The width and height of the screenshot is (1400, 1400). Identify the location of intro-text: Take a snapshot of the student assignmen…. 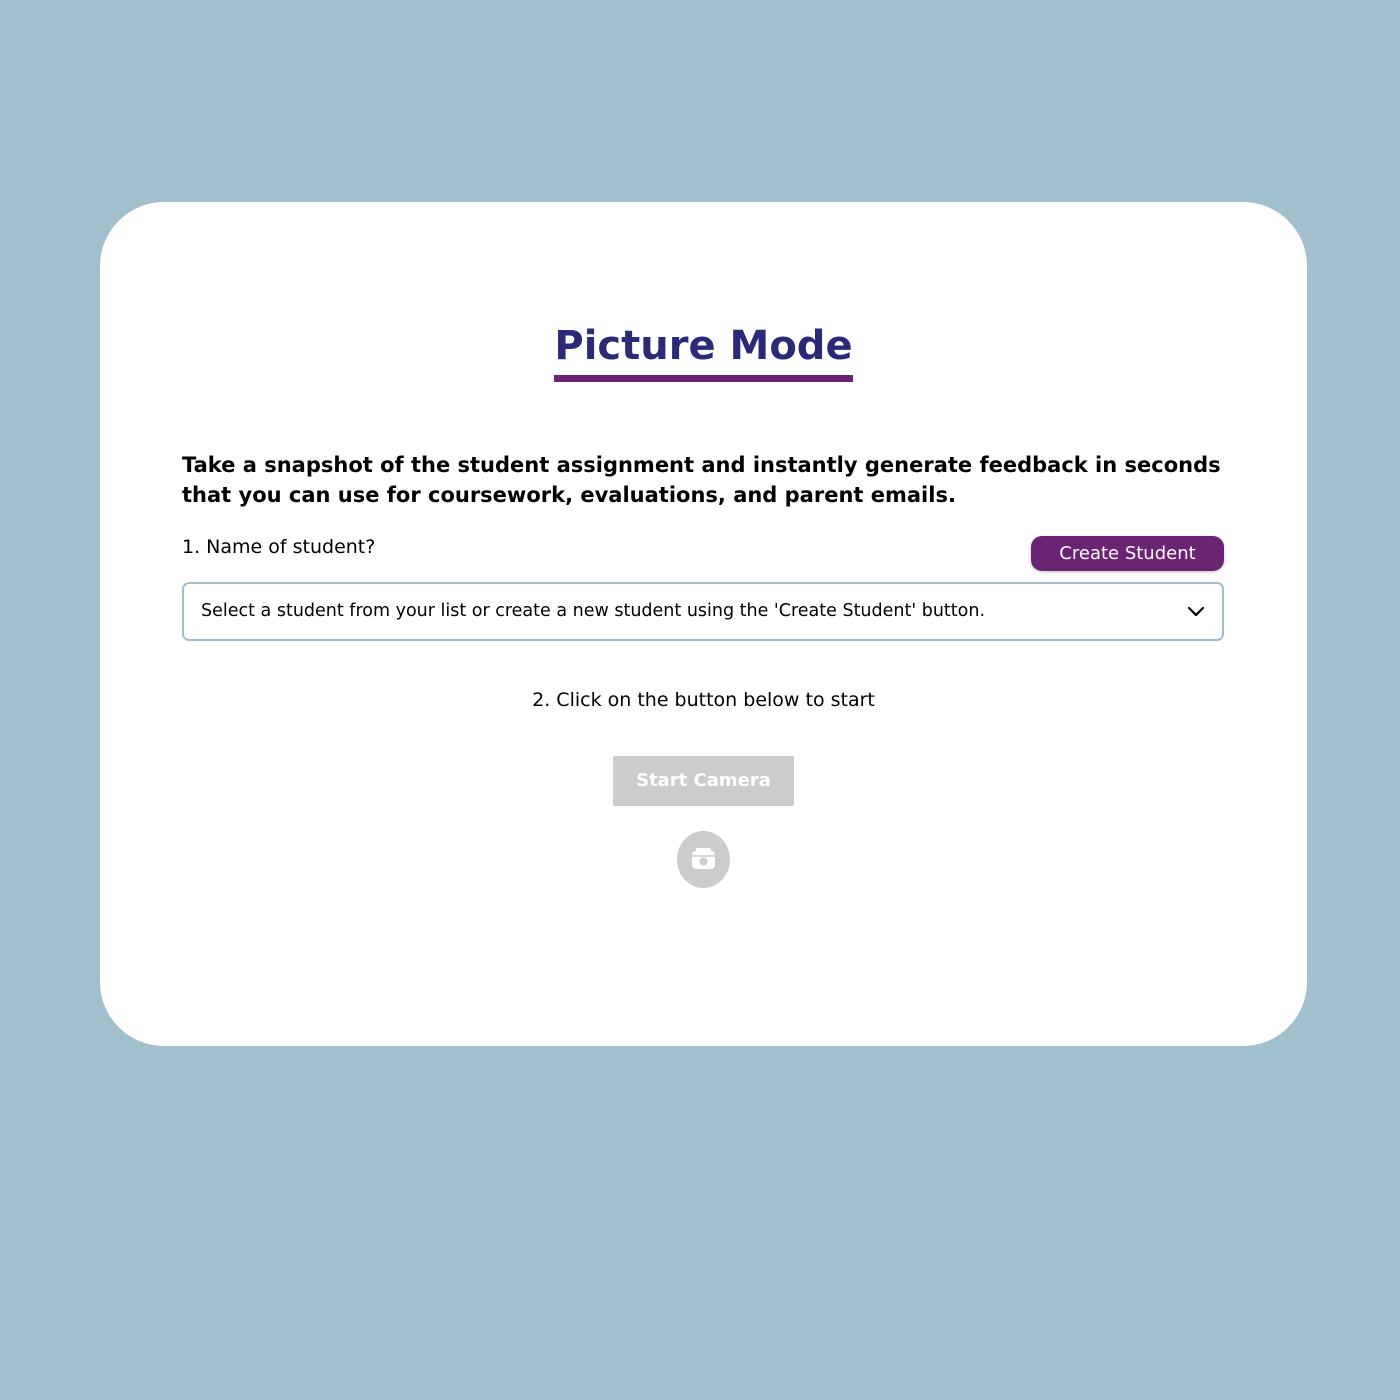
(701, 480).